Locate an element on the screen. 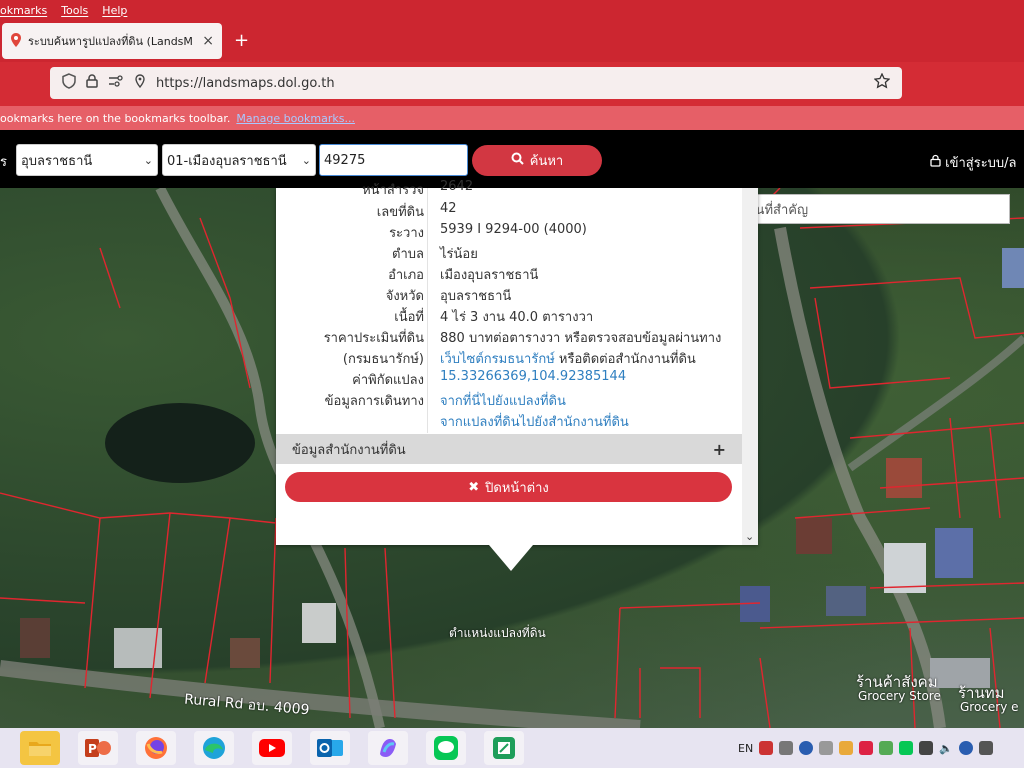 The image size is (1024, 768). info-value: 42 is located at coordinates (448, 208).